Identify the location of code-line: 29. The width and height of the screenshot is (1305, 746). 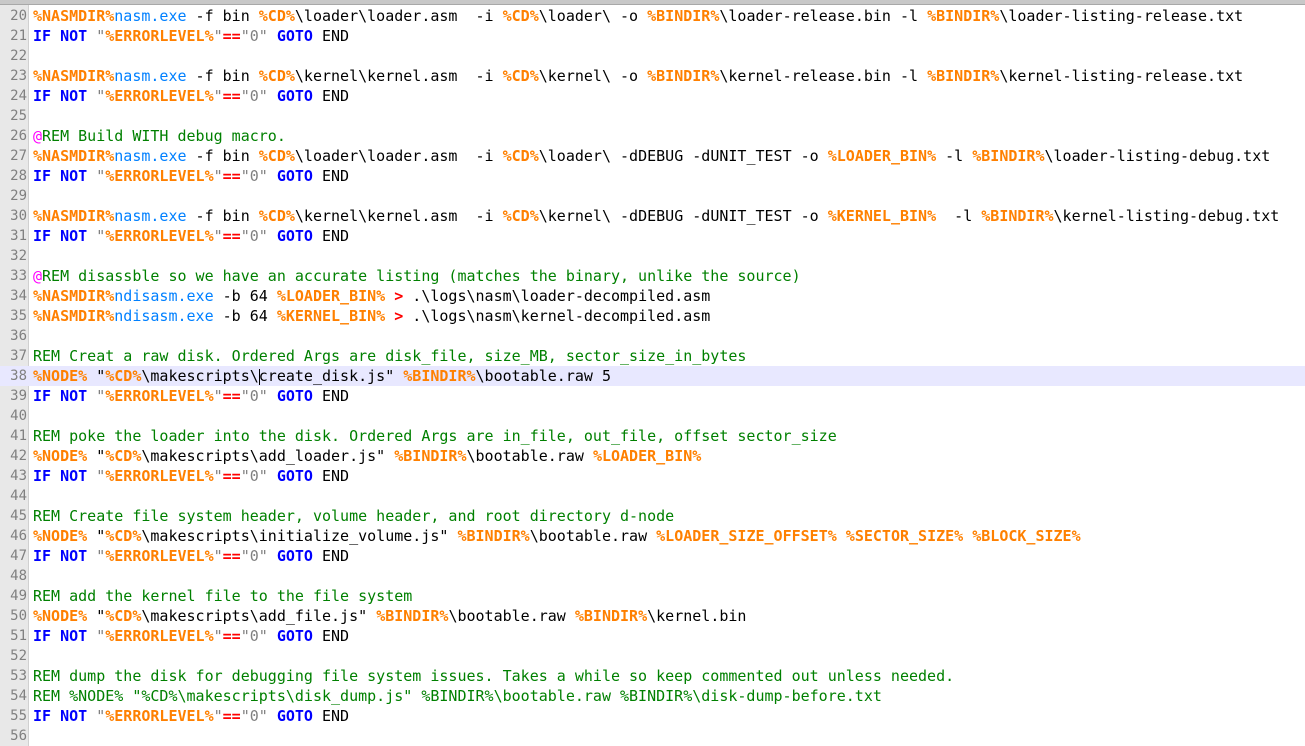
(652, 196).